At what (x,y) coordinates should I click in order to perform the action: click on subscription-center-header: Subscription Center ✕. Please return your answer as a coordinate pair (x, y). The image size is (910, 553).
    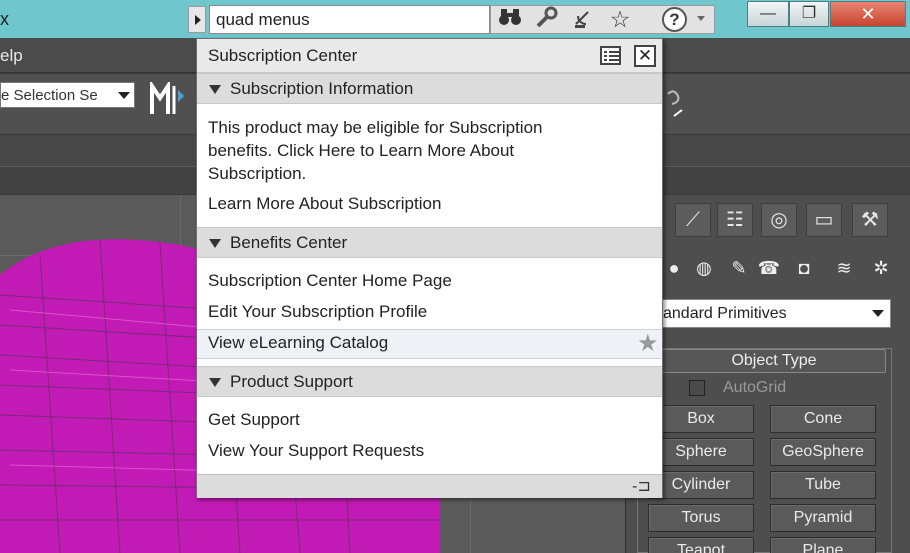
    Looking at the image, I should click on (429, 56).